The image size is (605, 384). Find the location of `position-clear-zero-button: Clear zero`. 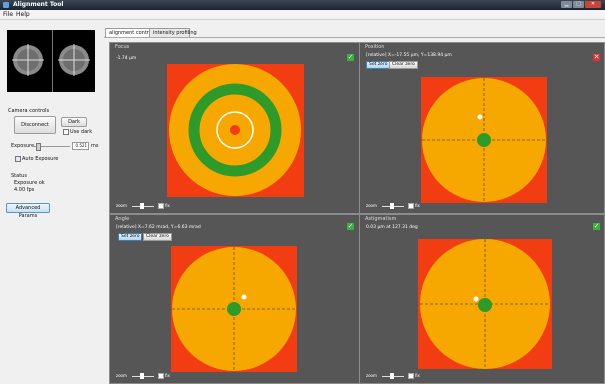

position-clear-zero-button: Clear zero is located at coordinates (403, 65).